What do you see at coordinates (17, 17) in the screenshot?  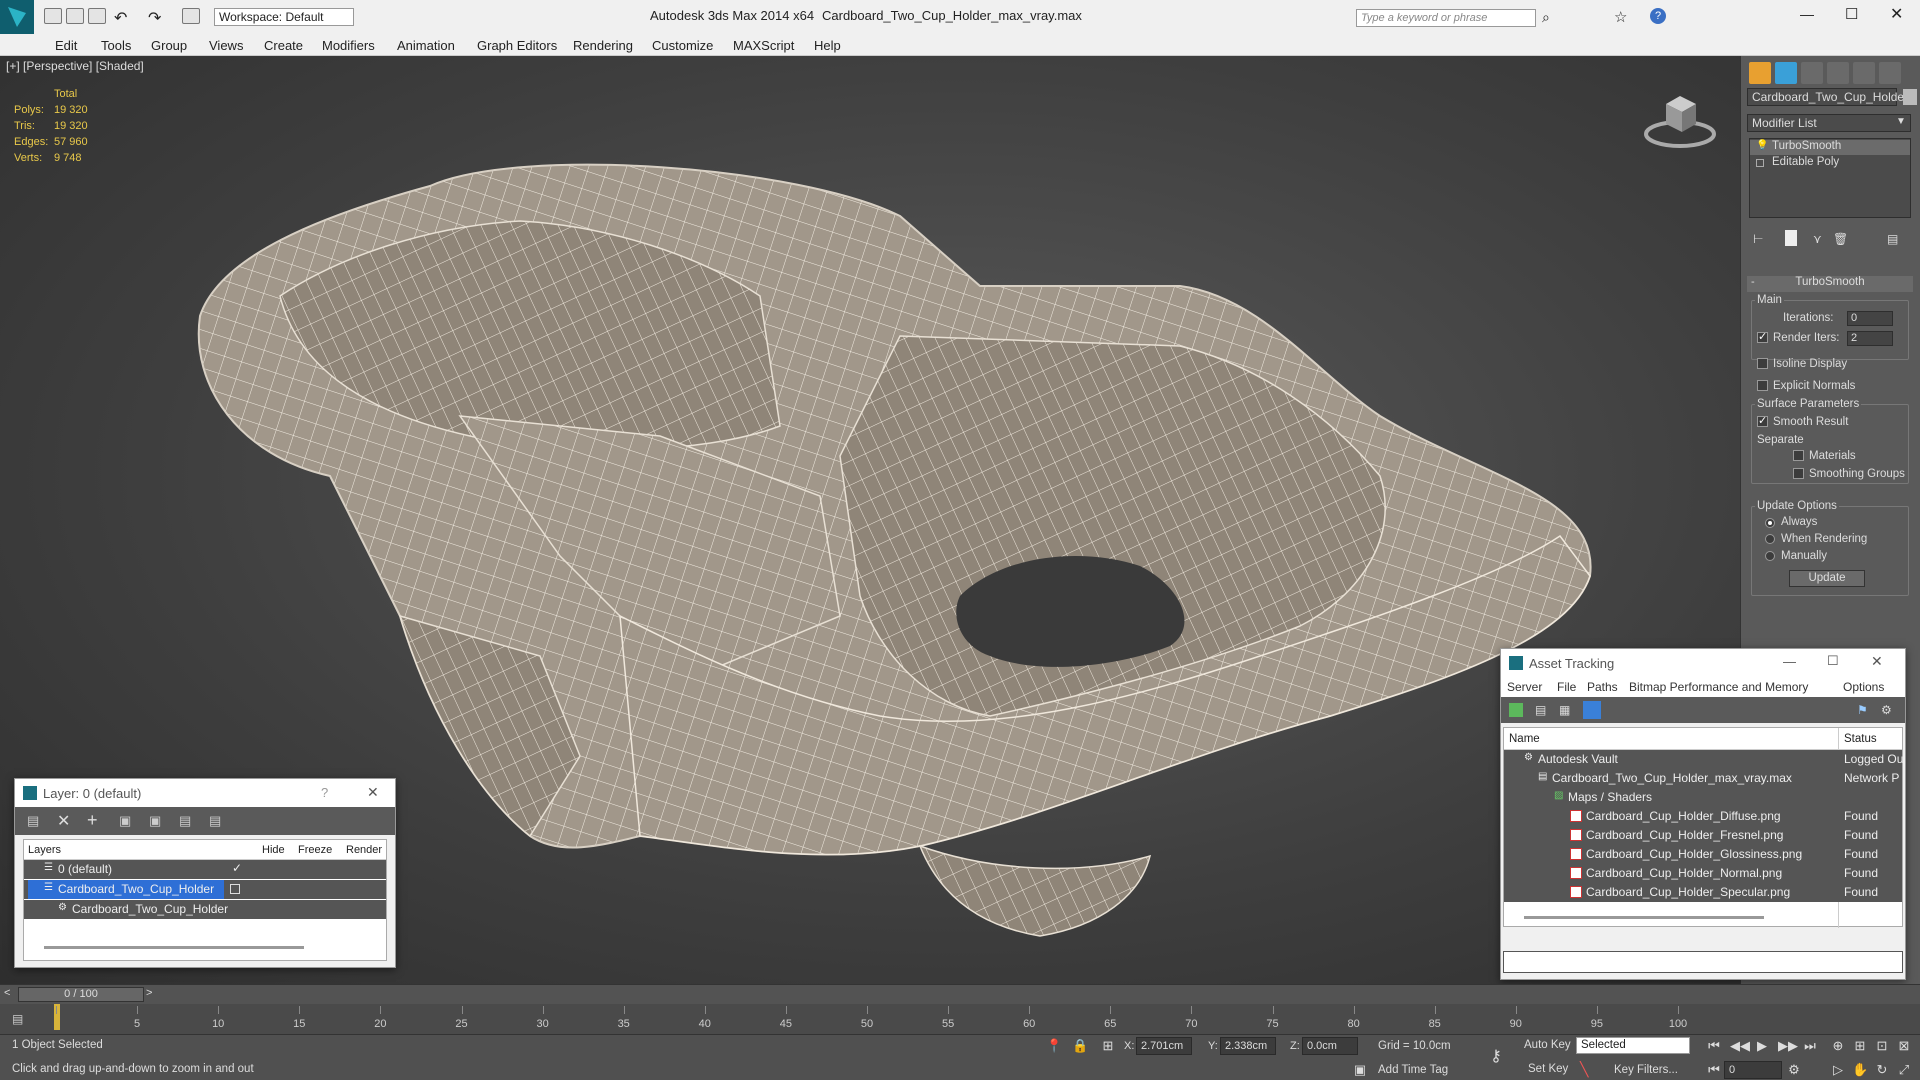 I see `app-logo-icon` at bounding box center [17, 17].